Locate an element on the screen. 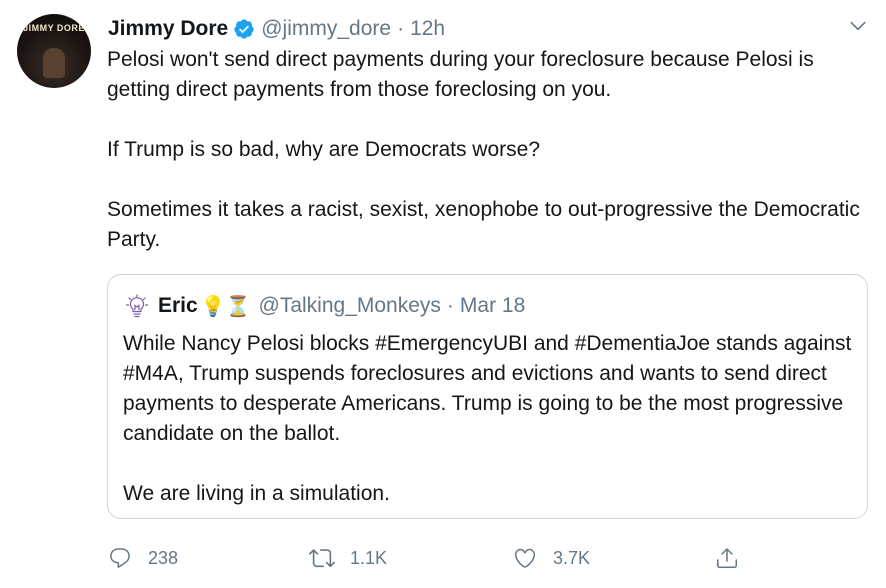 This screenshot has height=588, width=886. tweet-header: Jimmy Dore @jimmy_dore · 12h is located at coordinates (276, 29).